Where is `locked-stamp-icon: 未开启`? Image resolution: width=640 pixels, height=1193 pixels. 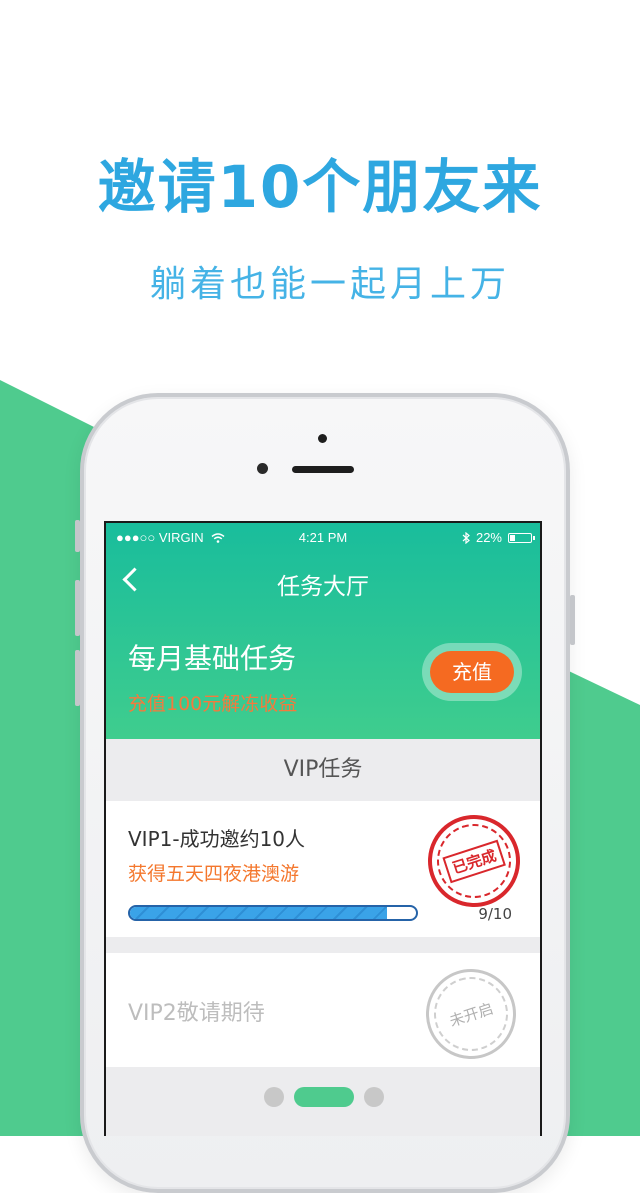 locked-stamp-icon: 未开启 is located at coordinates (471, 1014).